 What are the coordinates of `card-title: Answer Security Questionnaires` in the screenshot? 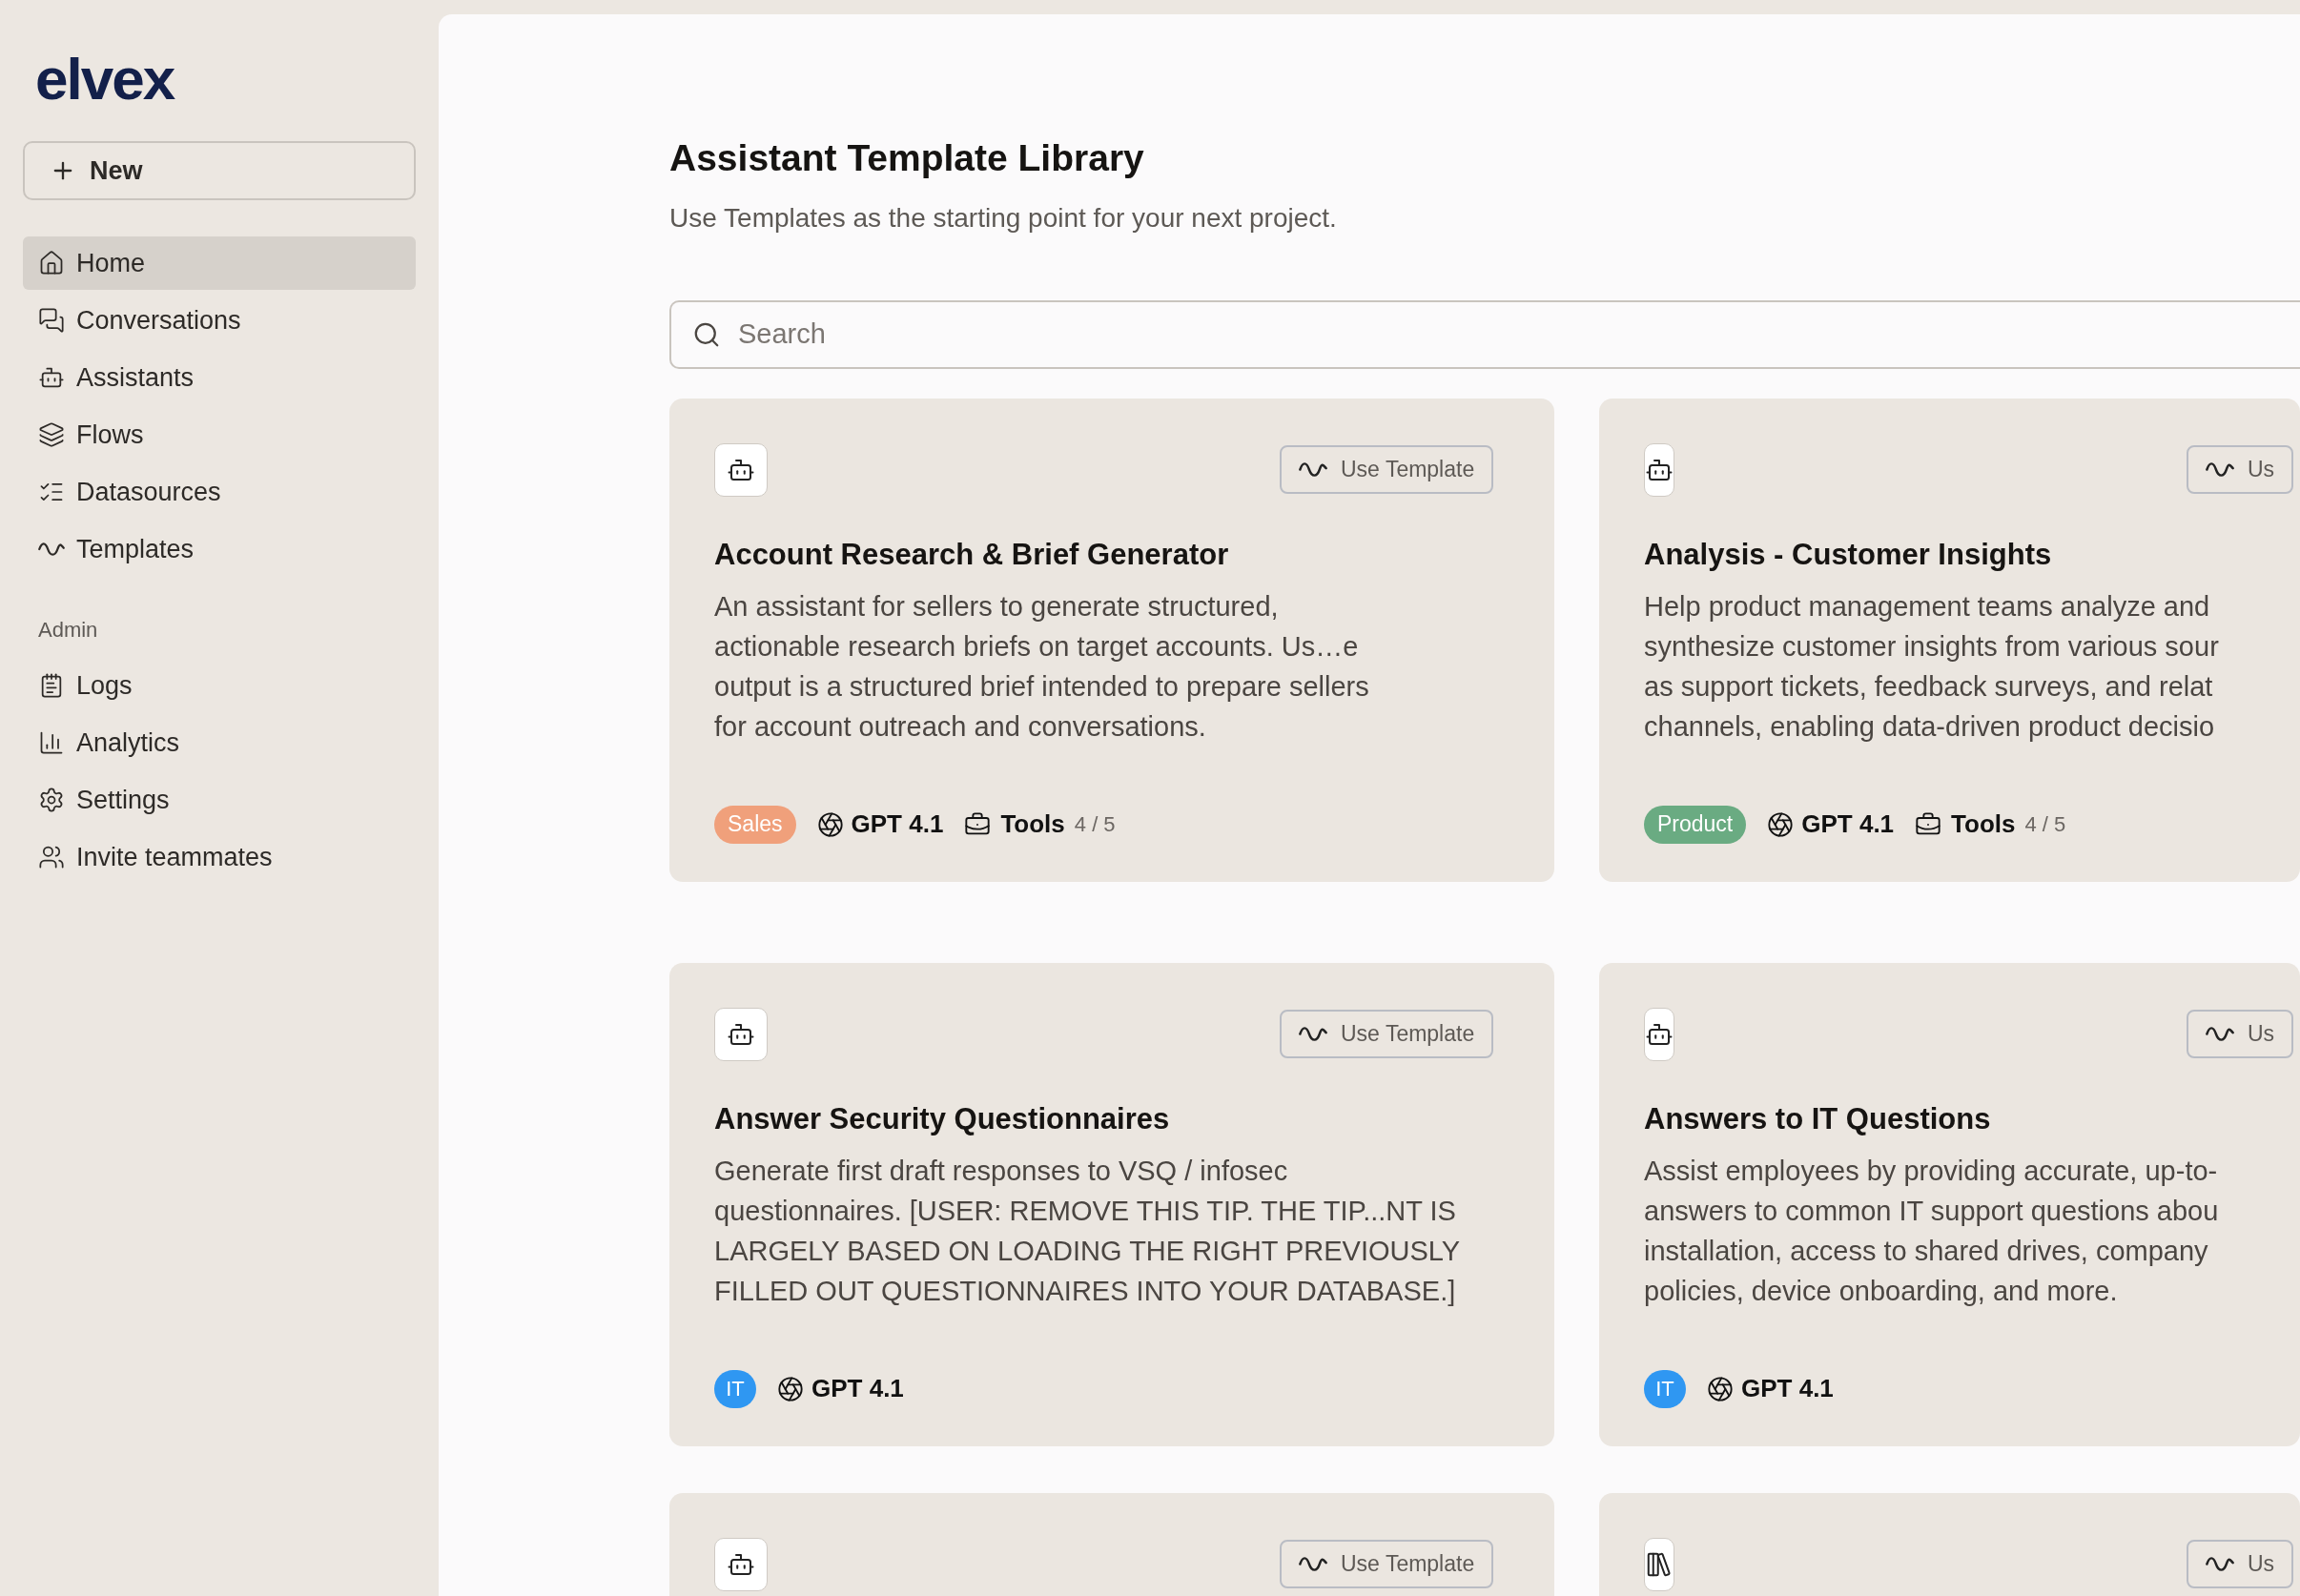 It's located at (942, 1119).